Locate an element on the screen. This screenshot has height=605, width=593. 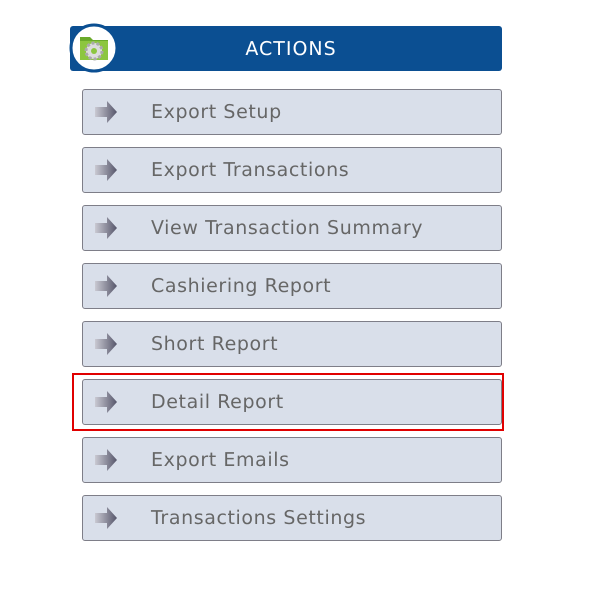
action-button: Export Emails is located at coordinates (292, 460).